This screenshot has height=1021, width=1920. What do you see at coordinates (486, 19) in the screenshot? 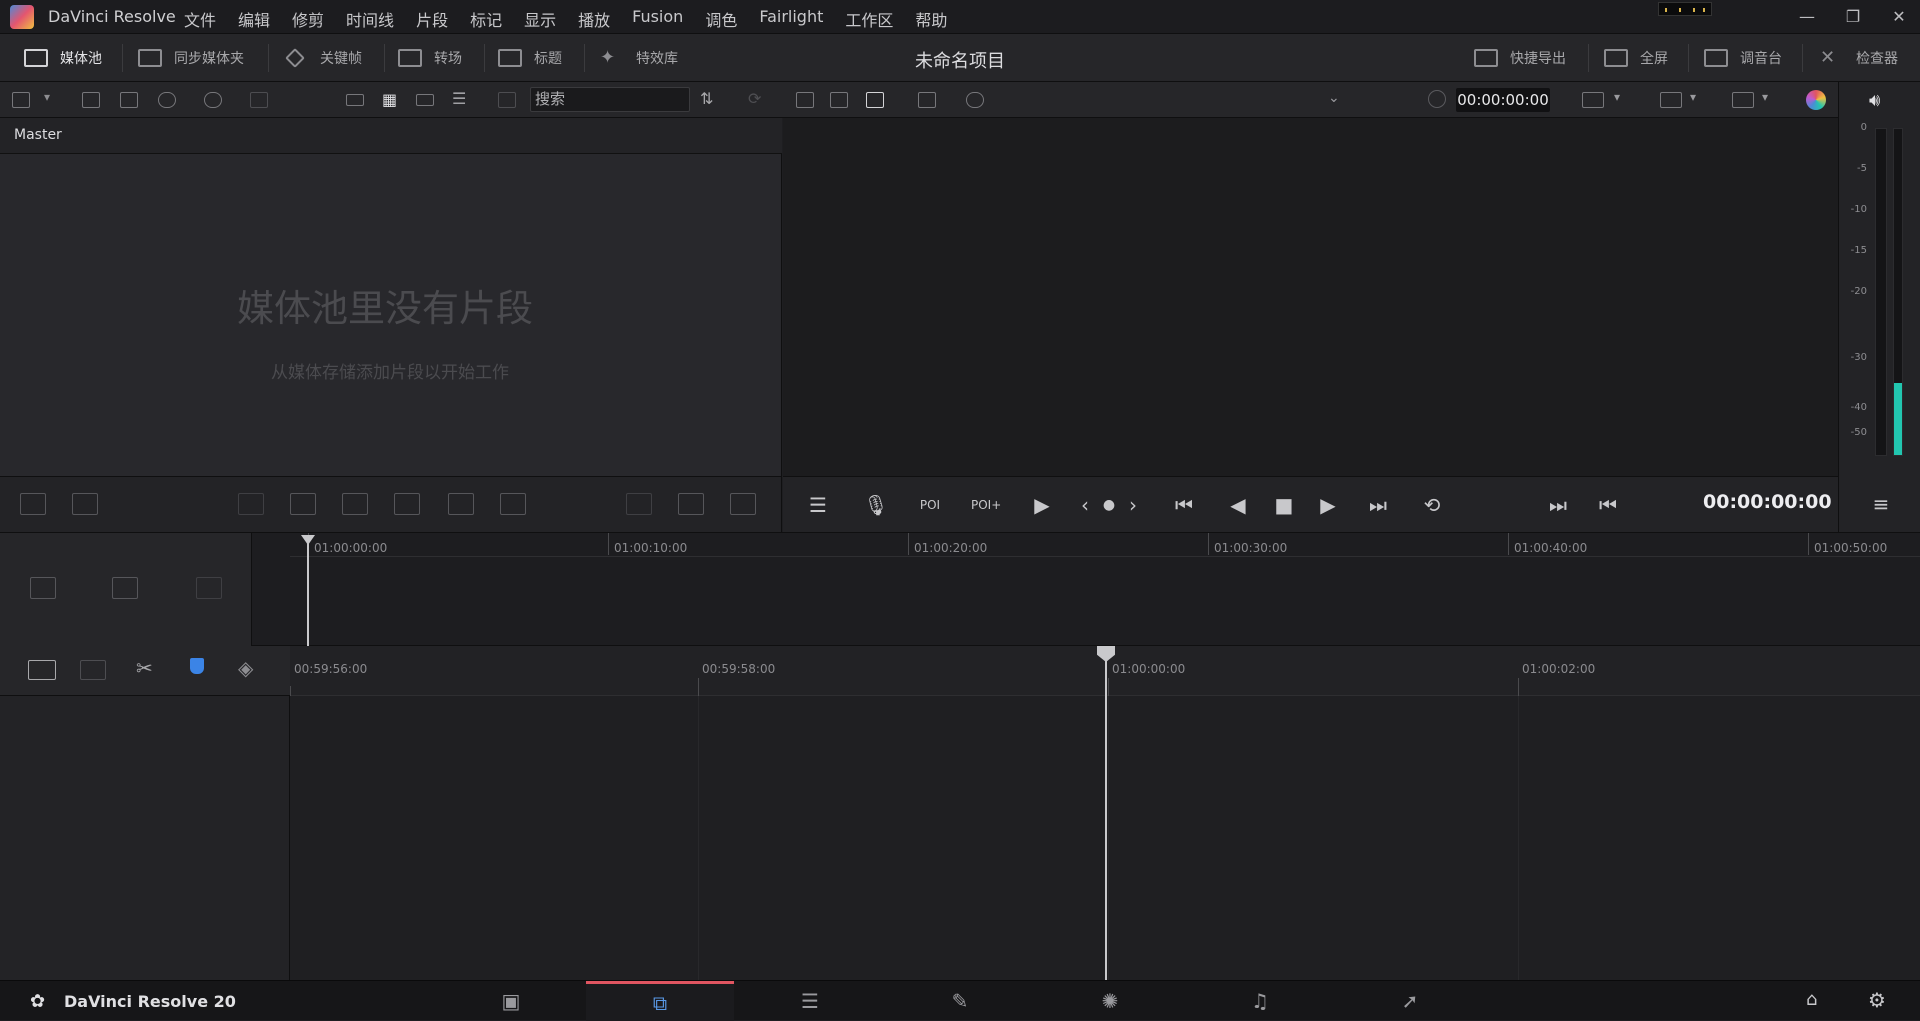
I see `menu-mark: 标记` at bounding box center [486, 19].